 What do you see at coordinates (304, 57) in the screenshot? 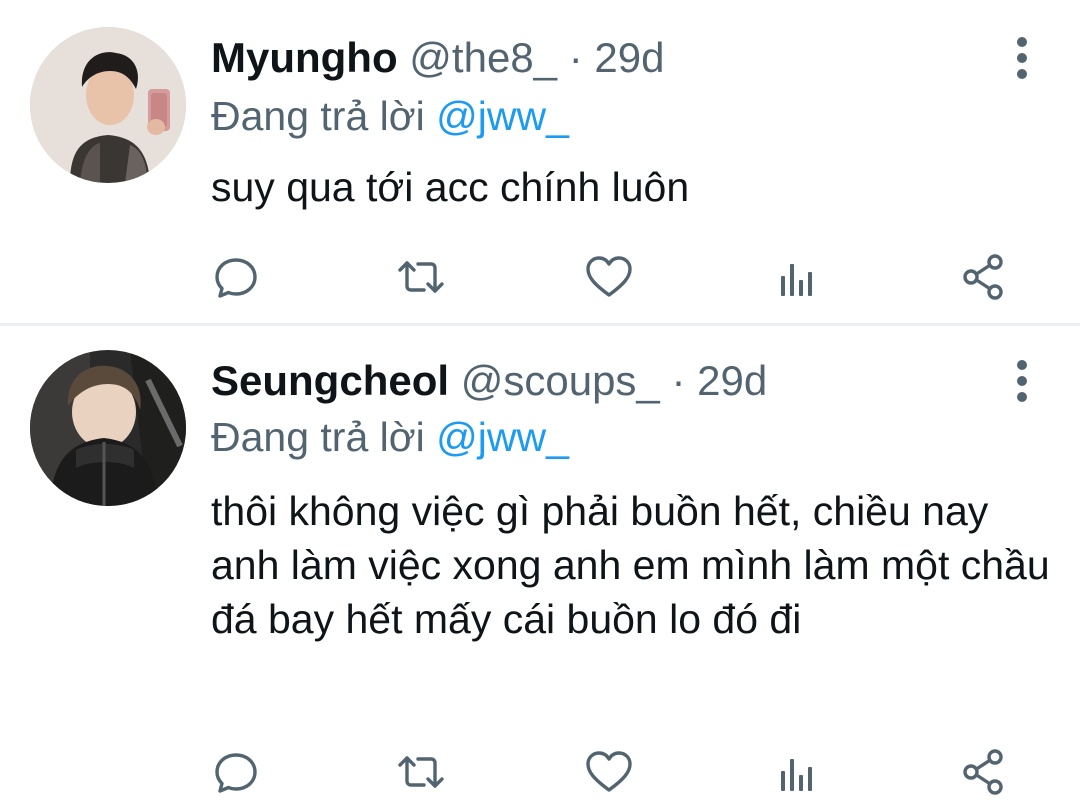
I see `display-name: Myungho` at bounding box center [304, 57].